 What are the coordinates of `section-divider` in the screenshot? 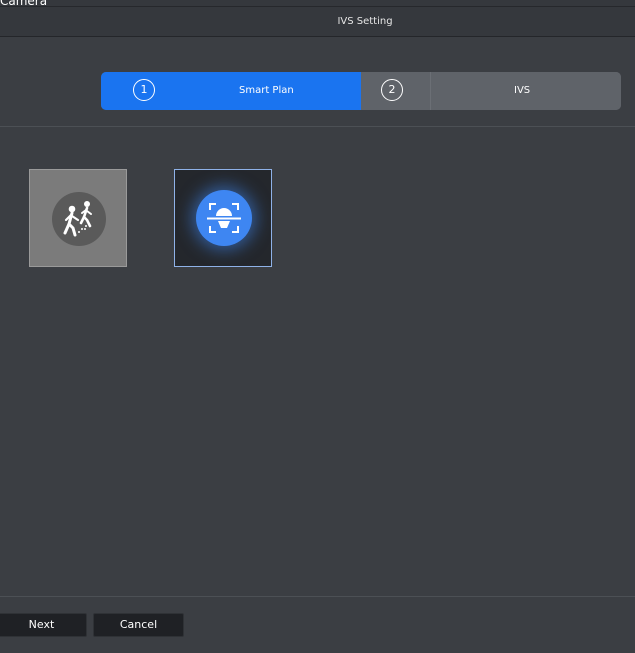 It's located at (317, 126).